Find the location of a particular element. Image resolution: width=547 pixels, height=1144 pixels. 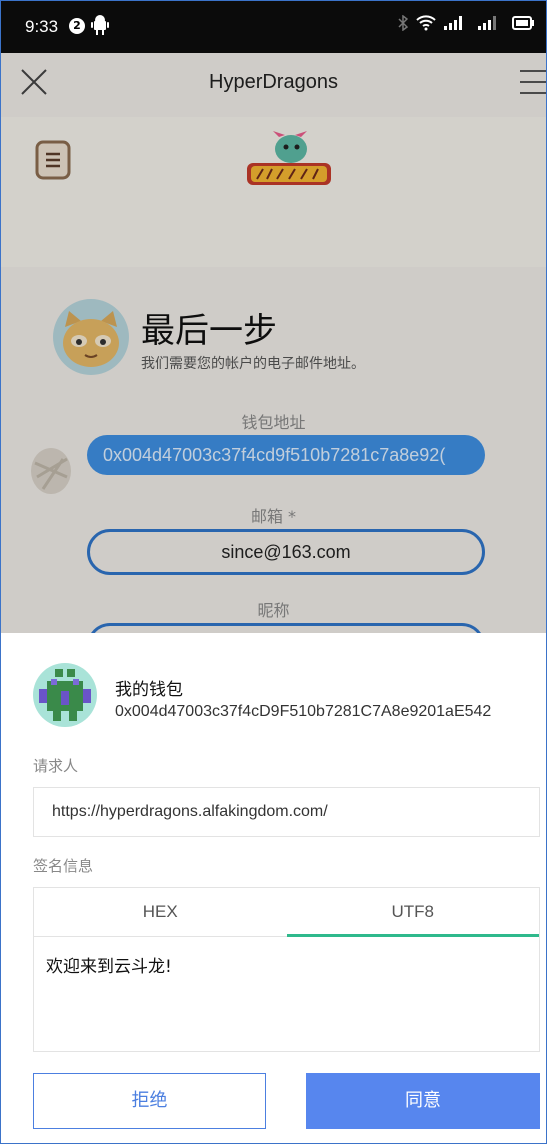

requester-url: https://hyperdragons.alfakingdom.com/ is located at coordinates (286, 812).